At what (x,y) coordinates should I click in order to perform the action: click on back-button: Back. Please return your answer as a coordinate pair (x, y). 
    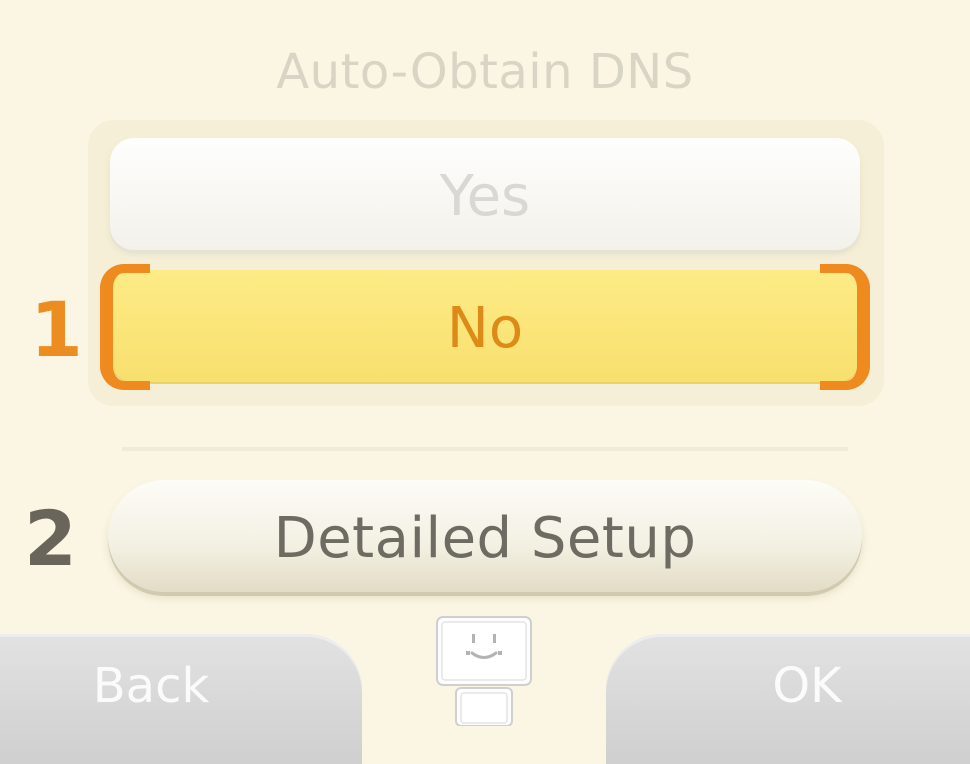
    Looking at the image, I should click on (181, 699).